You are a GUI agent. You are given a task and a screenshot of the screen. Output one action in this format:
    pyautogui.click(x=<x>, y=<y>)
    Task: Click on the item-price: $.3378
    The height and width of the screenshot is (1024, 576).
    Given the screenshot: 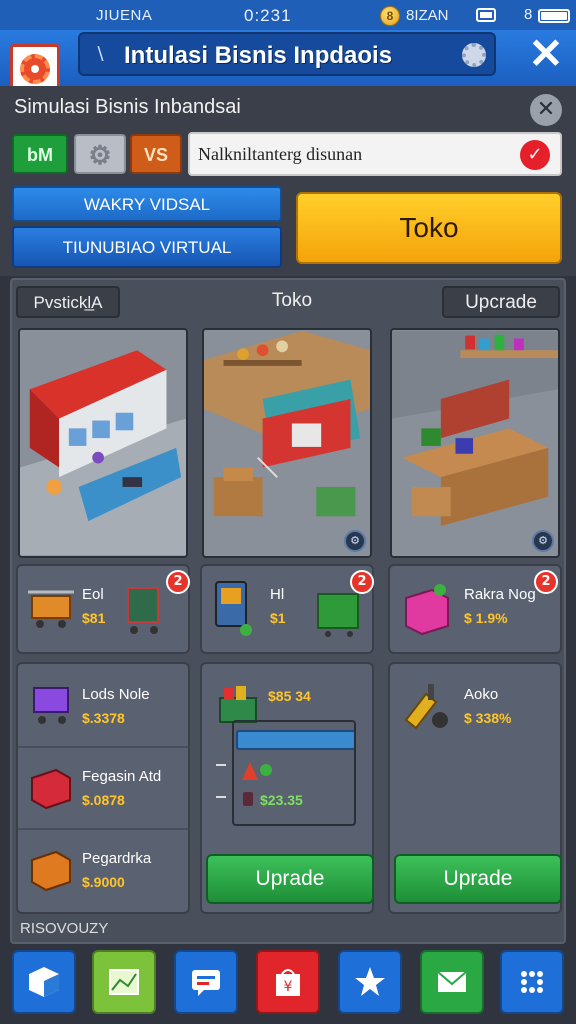 What is the action you would take?
    pyautogui.click(x=103, y=718)
    